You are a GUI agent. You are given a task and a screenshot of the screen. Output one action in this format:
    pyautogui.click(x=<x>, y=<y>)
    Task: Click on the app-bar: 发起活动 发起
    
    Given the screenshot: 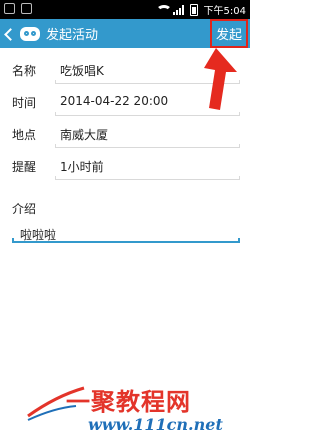 What is the action you would take?
    pyautogui.click(x=125, y=33)
    